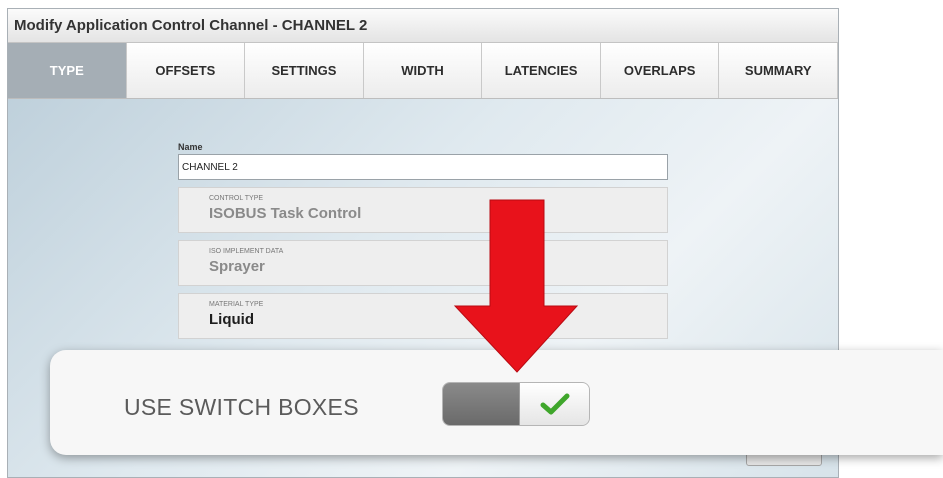  What do you see at coordinates (778, 70) in the screenshot?
I see `tab-summary: SUMMARY` at bounding box center [778, 70].